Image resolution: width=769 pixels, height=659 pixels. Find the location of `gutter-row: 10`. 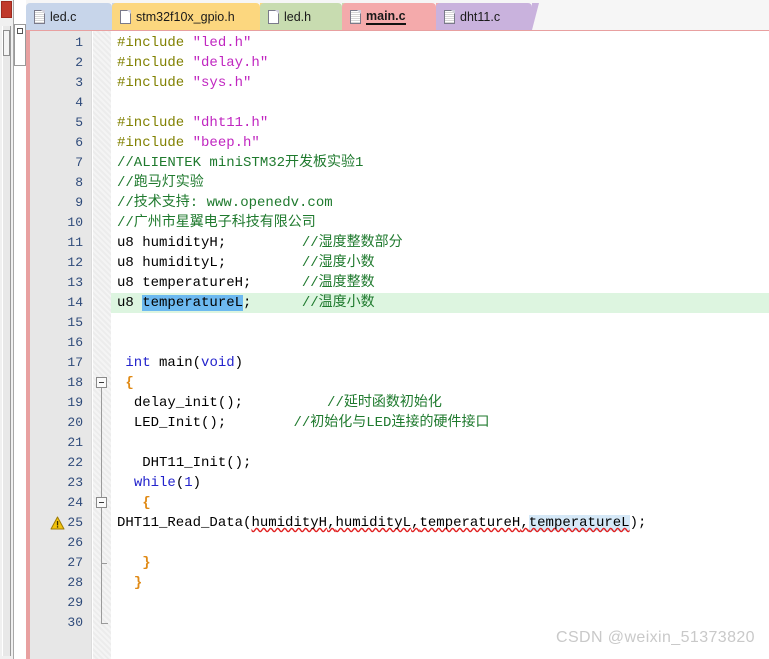

gutter-row: 10 is located at coordinates (60, 223).